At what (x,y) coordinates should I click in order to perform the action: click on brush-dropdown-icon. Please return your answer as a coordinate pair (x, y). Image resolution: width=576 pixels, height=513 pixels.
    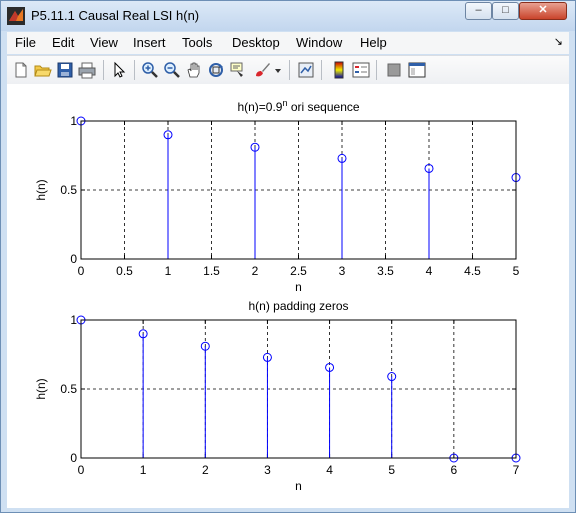
    Looking at the image, I should click on (278, 70).